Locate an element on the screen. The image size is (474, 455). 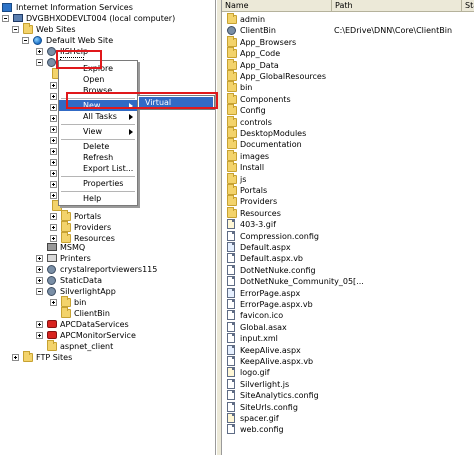
list-item-name: Global.asax is located at coordinates (263, 327).